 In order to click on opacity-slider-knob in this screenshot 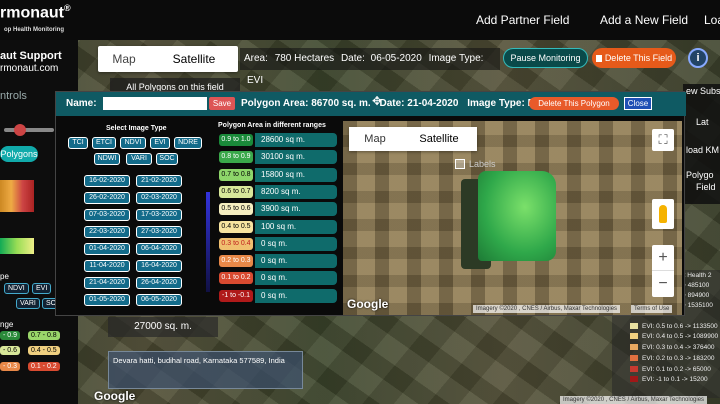, I will do `click(20, 130)`.